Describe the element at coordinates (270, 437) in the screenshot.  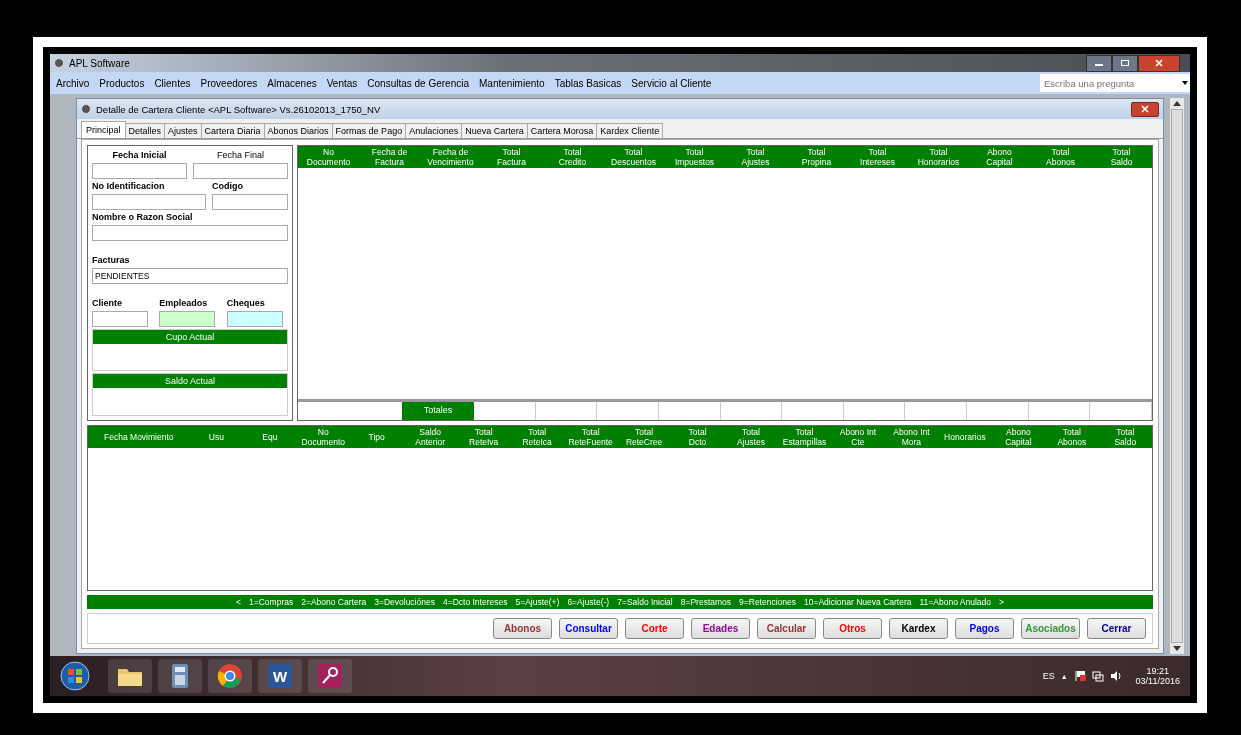
I see `column-header: Equ` at that location.